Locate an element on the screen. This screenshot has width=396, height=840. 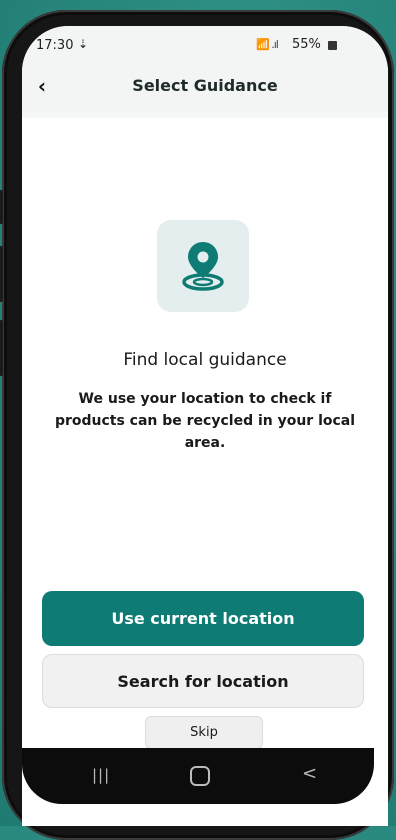
battery-icon is located at coordinates (332, 45).